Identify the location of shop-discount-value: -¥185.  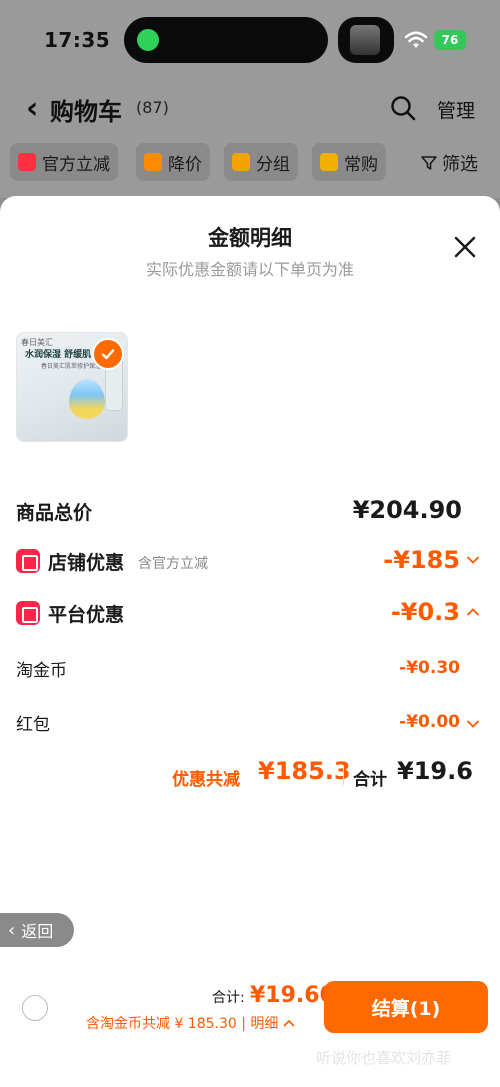
(421, 560).